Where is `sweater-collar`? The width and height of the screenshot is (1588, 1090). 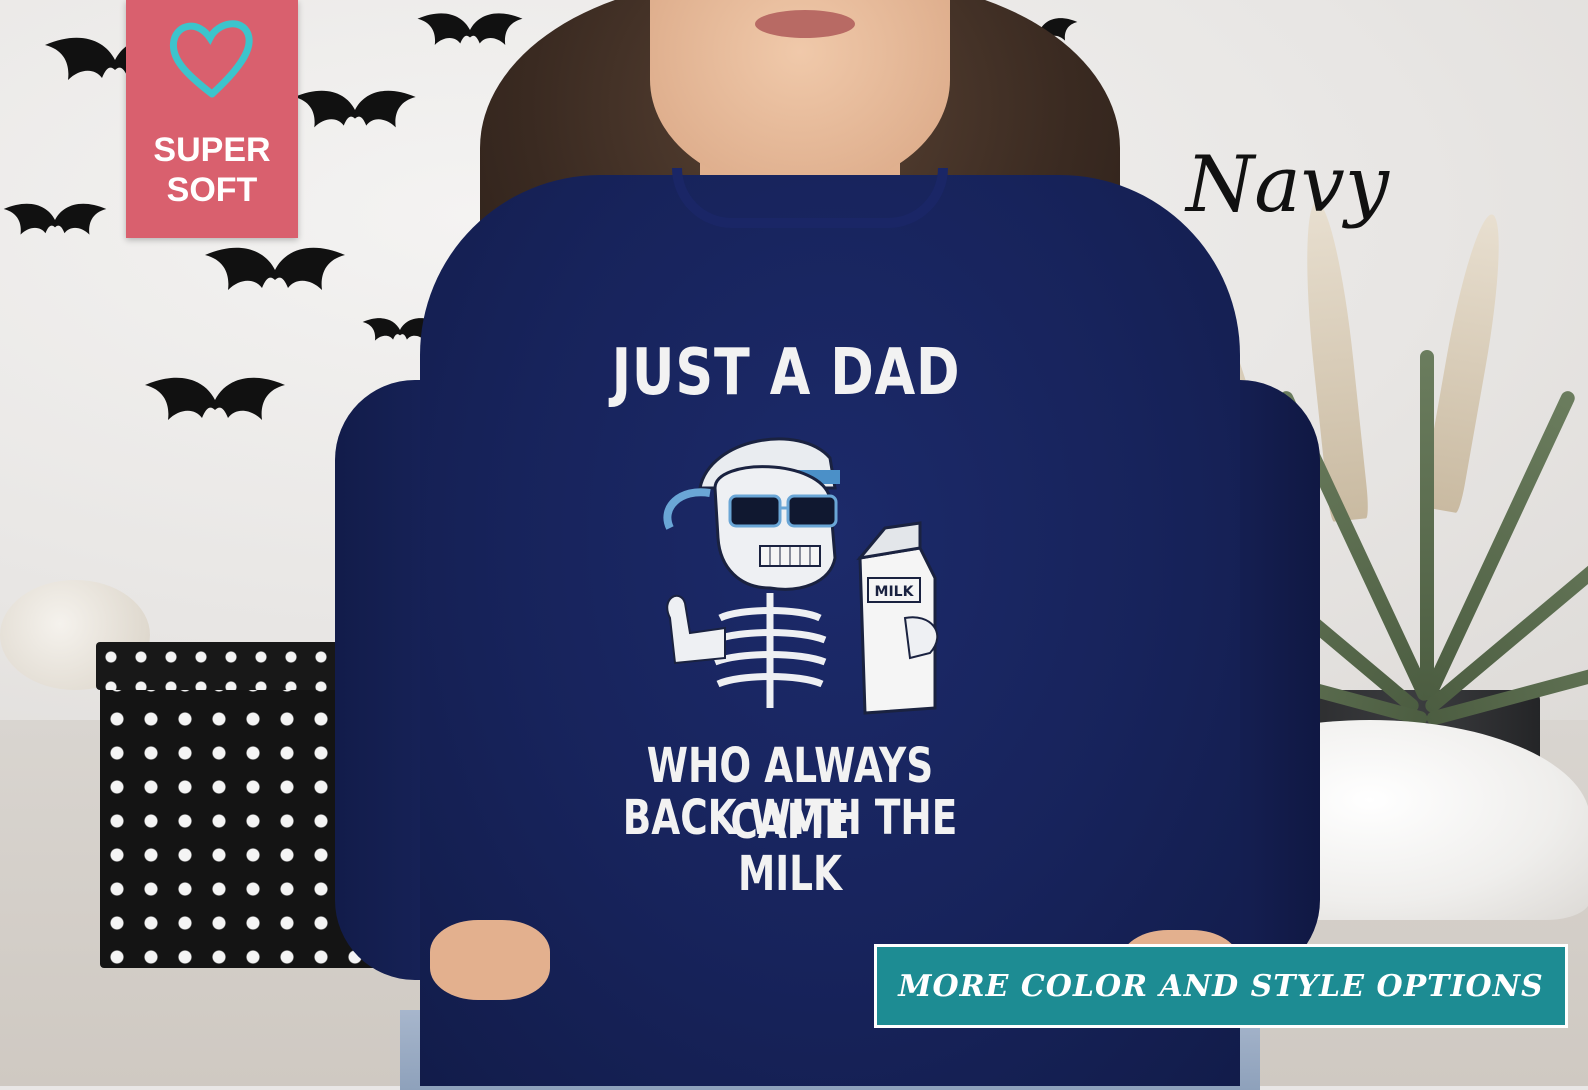 sweater-collar is located at coordinates (810, 198).